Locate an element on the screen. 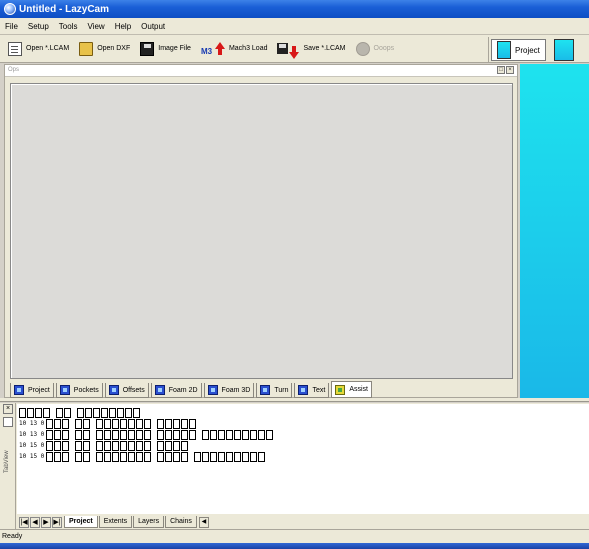  log-line is located at coordinates (304, 412).